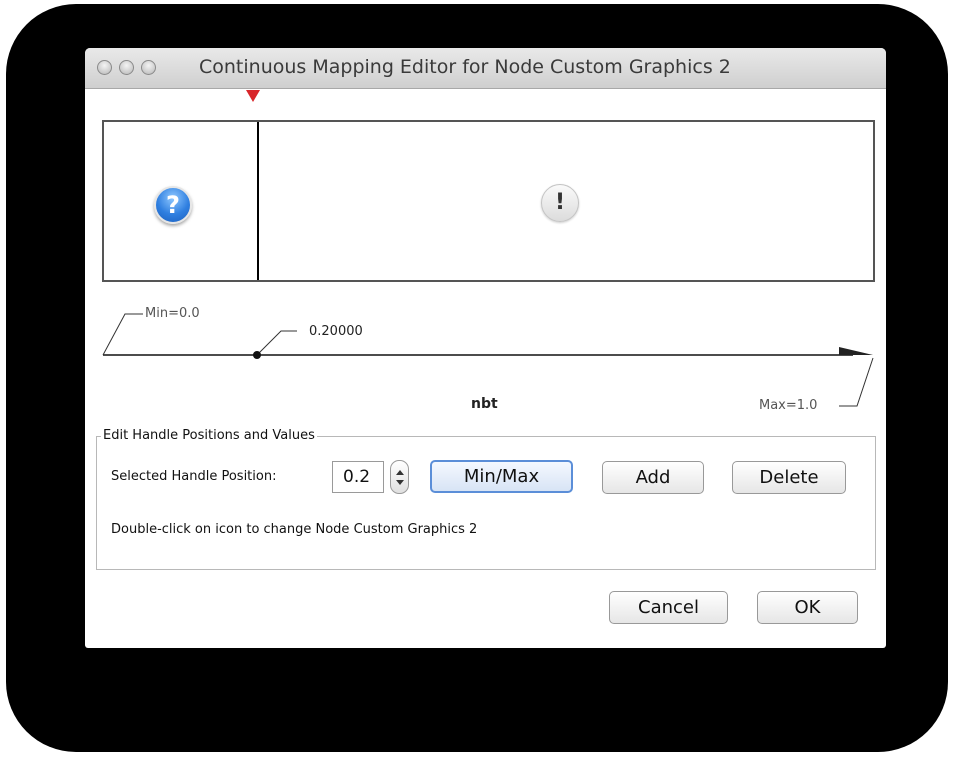 The width and height of the screenshot is (953, 757). What do you see at coordinates (856, 351) in the screenshot?
I see `axis-arrowhead` at bounding box center [856, 351].